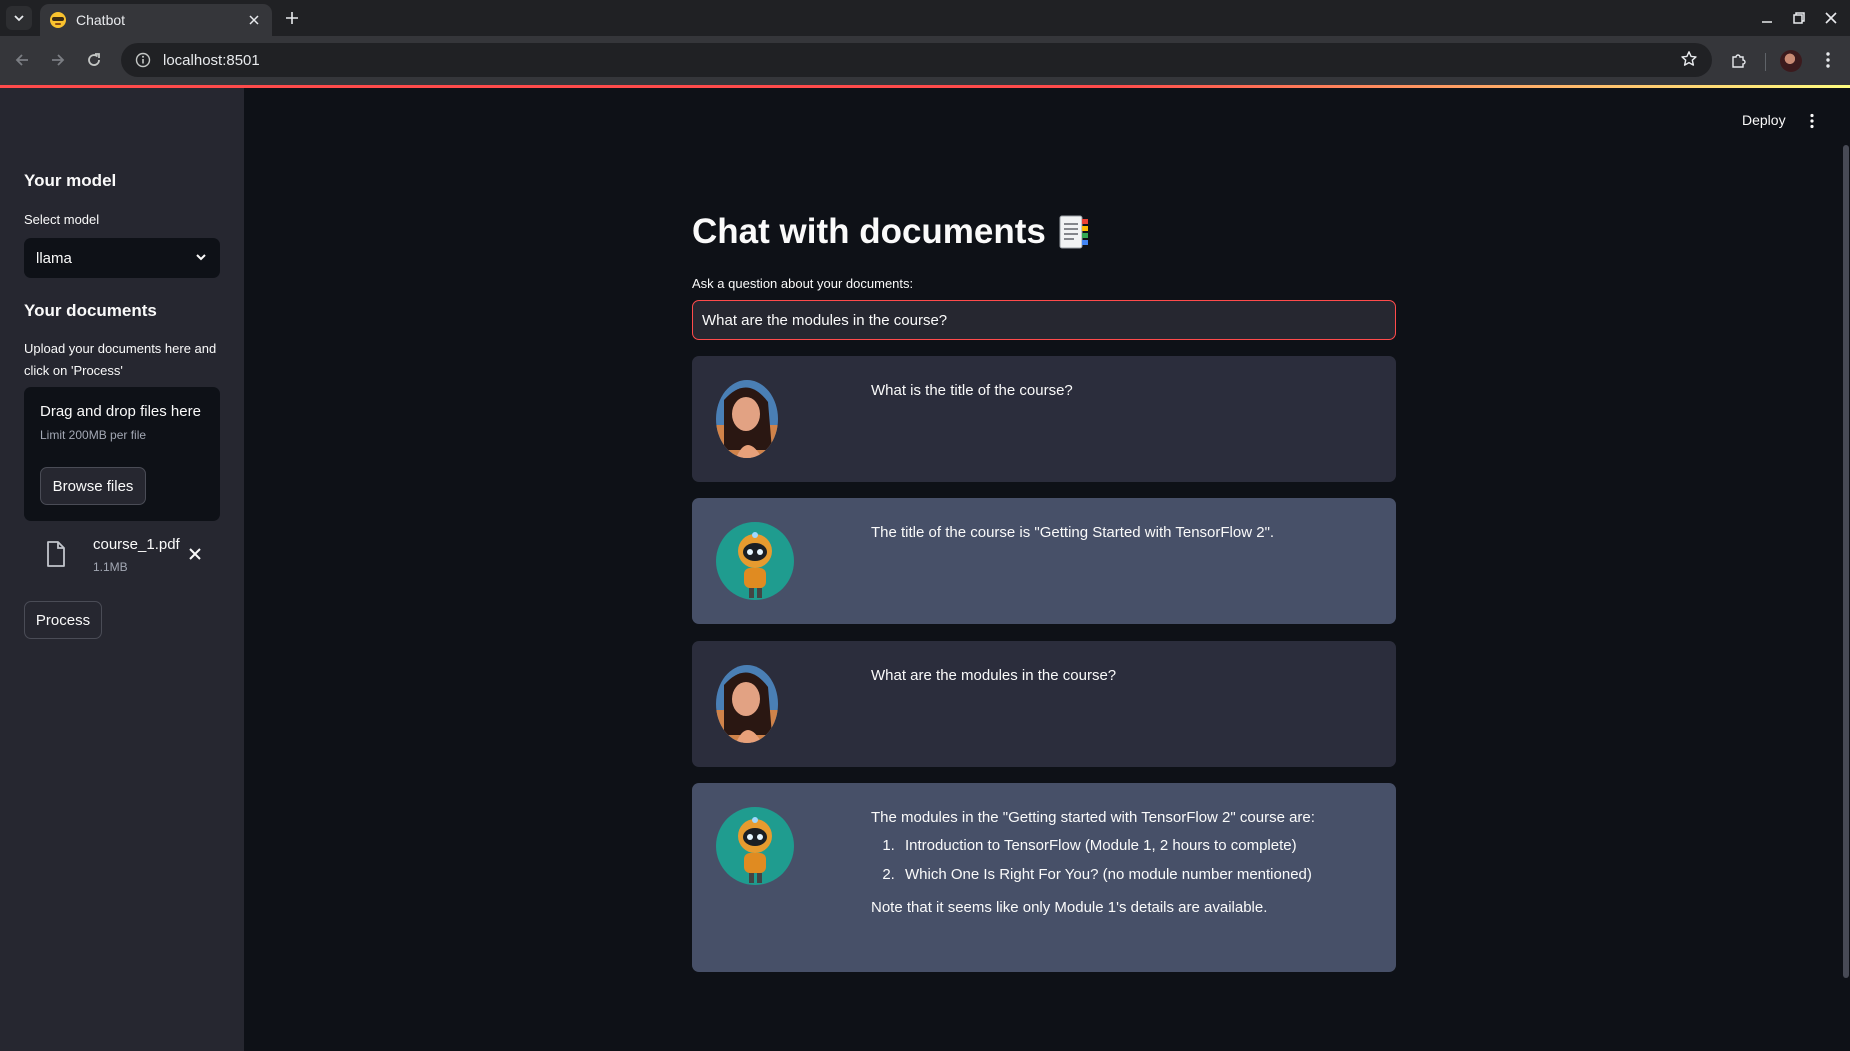  I want to click on model-heading: Your model, so click(70, 180).